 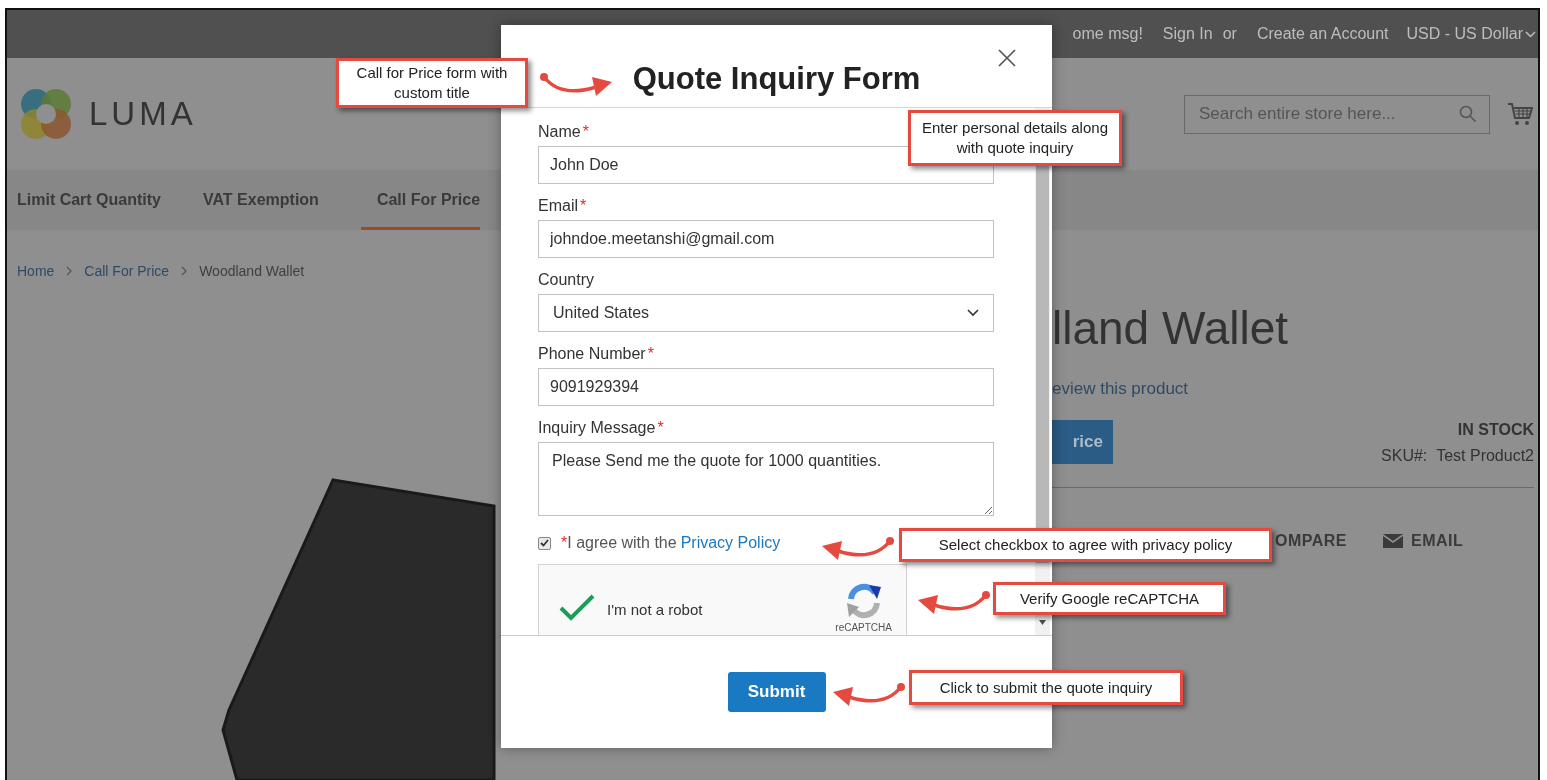 I want to click on welcome-text: ome msg!, so click(x=1107, y=34).